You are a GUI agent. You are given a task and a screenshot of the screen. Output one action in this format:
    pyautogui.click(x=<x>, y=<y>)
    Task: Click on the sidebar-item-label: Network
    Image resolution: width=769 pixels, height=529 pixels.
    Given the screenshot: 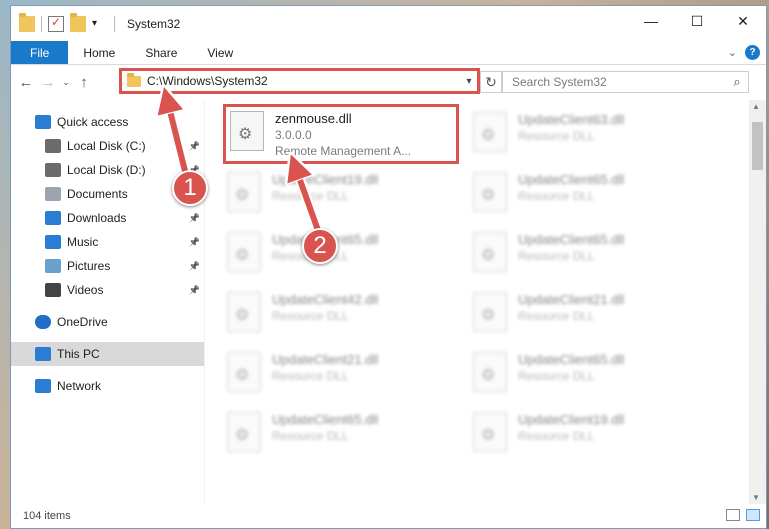 What is the action you would take?
    pyautogui.click(x=79, y=386)
    